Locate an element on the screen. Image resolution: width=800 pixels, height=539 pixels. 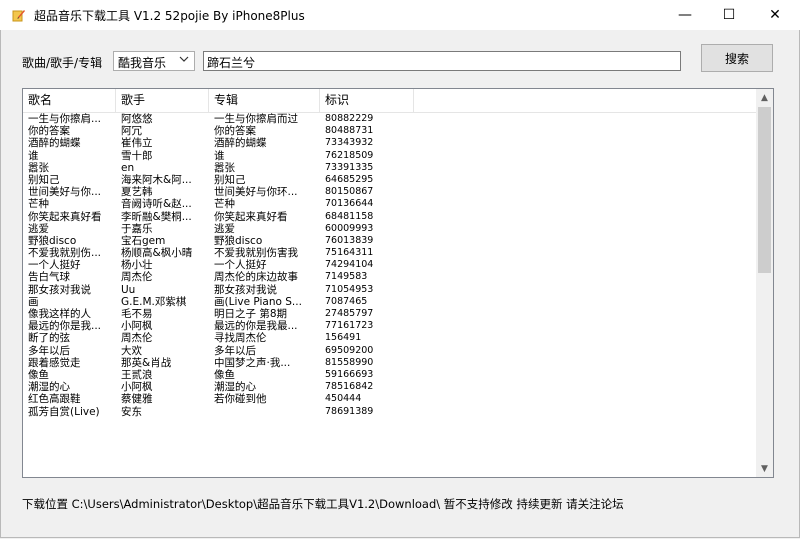
table-row: 断了的弦 周杰伦 寻找周杰伦 156491 is located at coordinates (389, 338).